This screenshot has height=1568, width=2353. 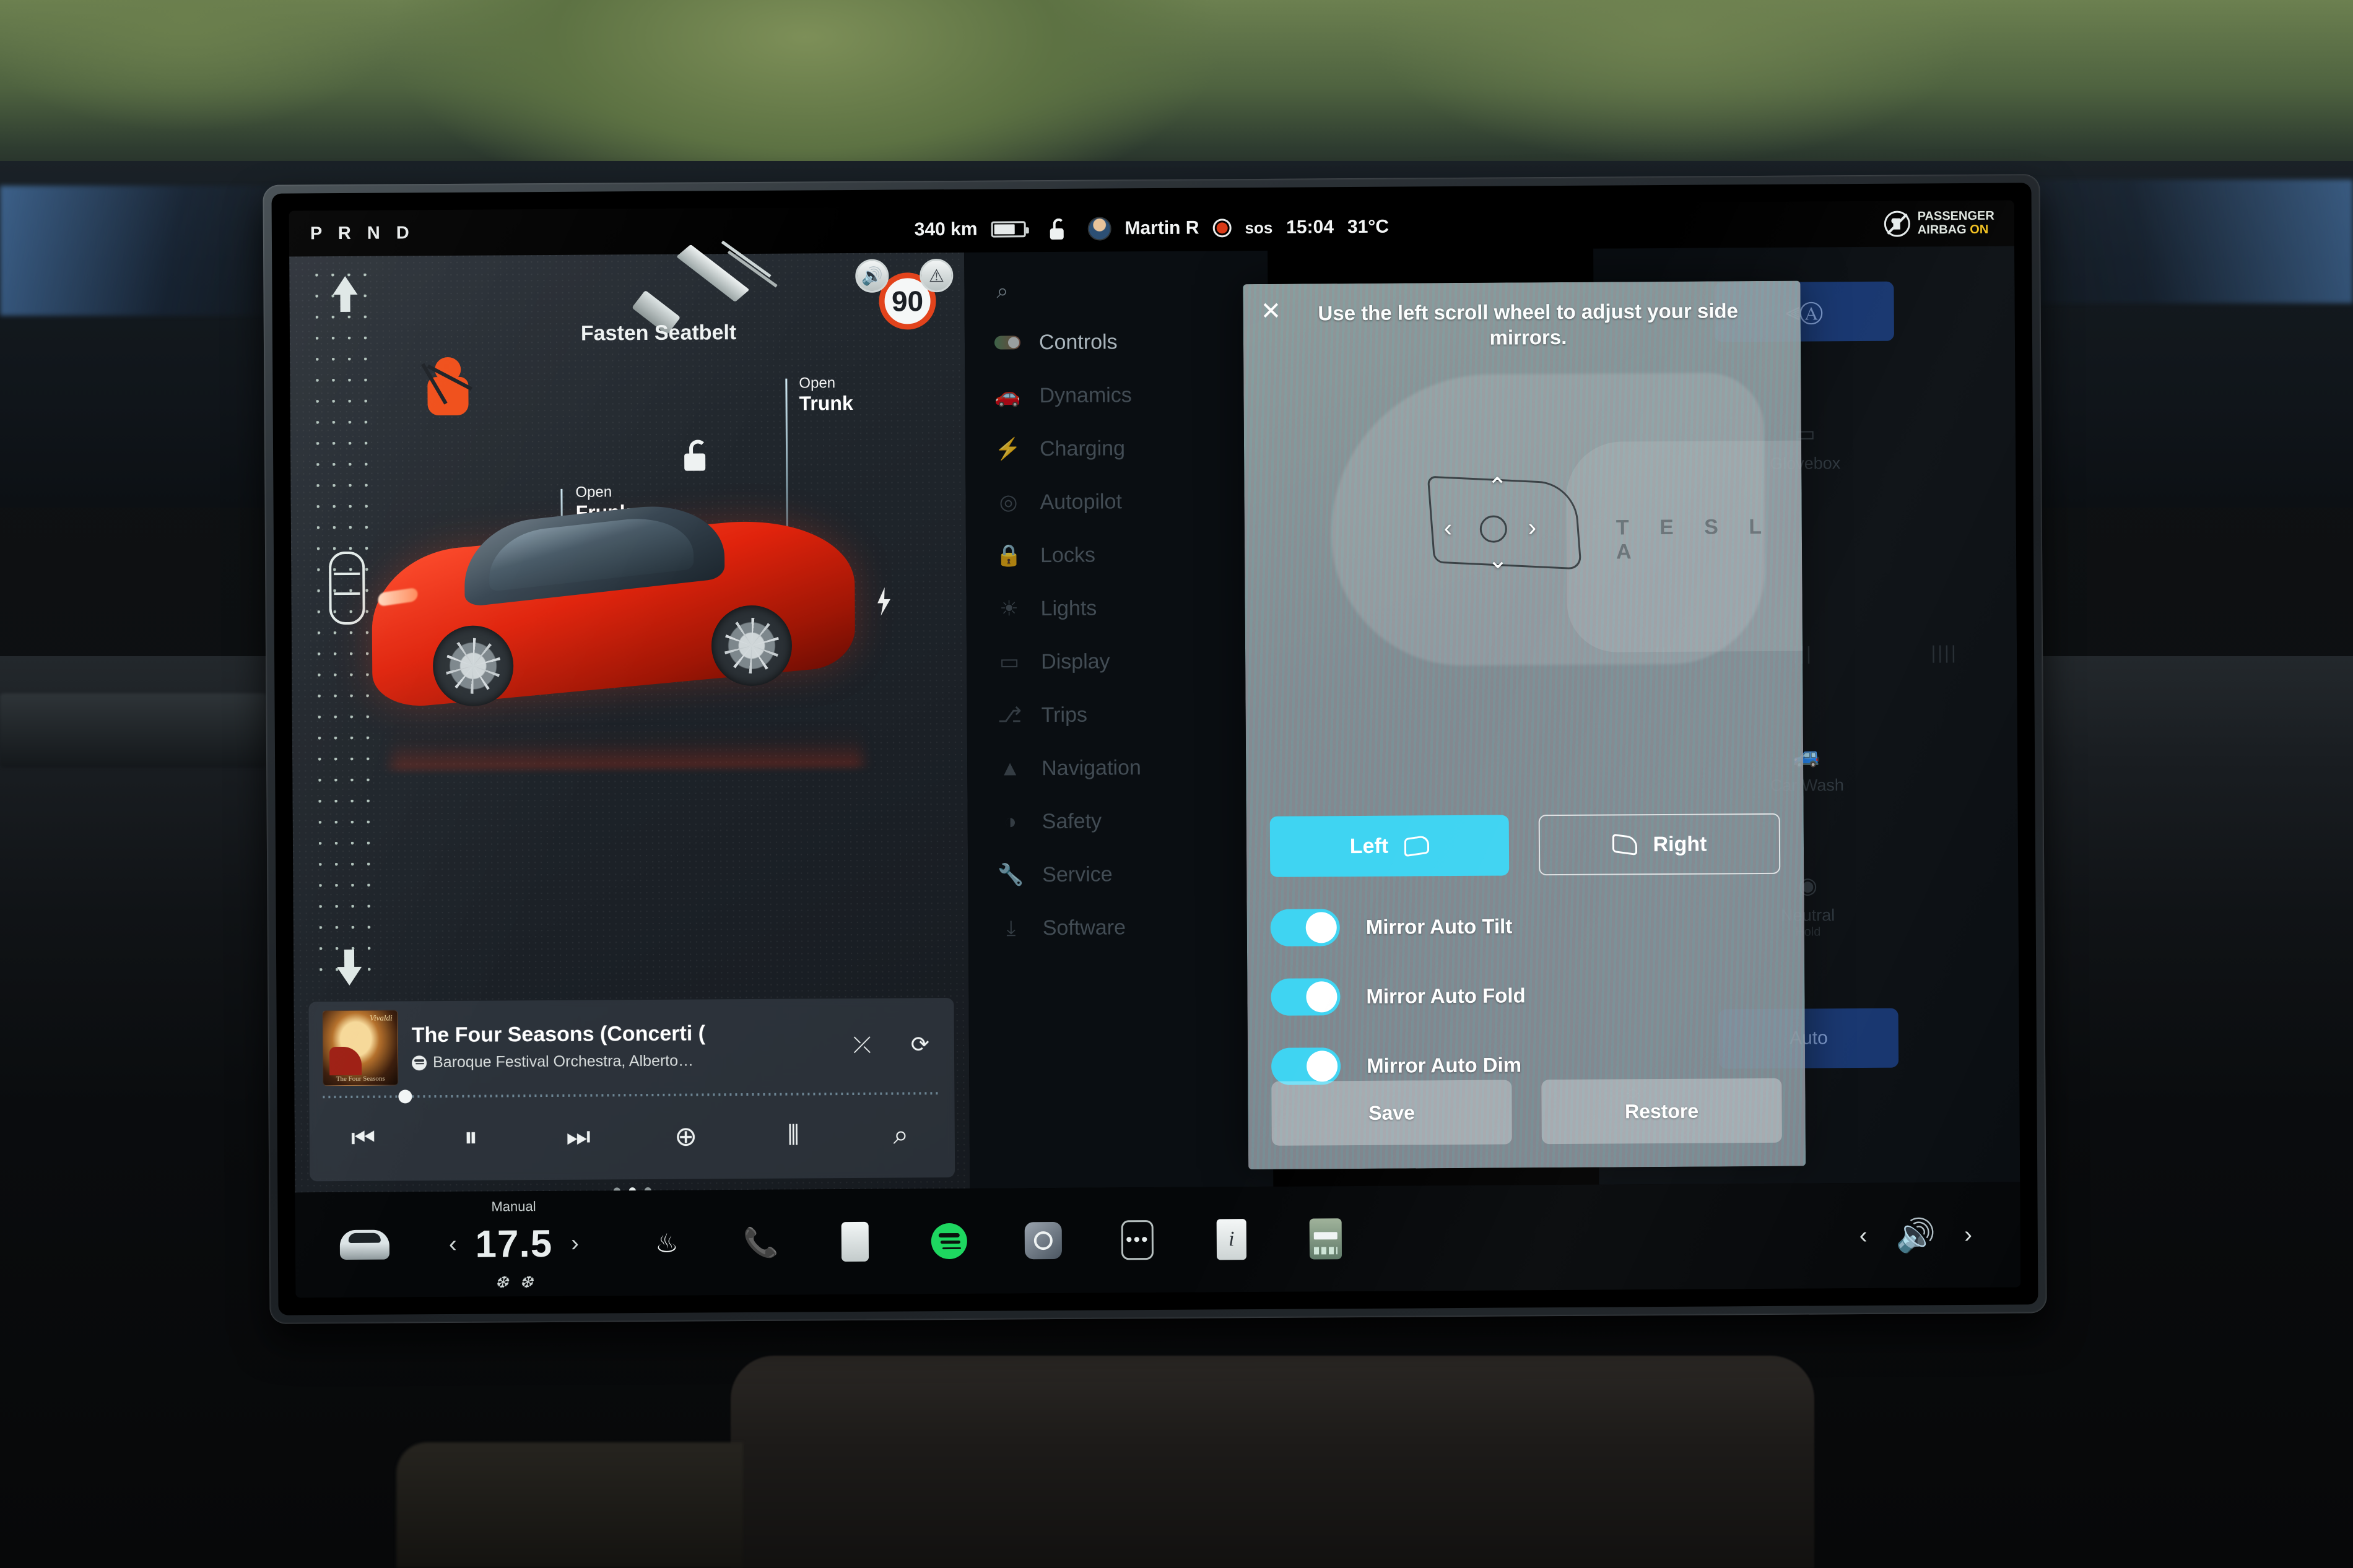 I want to click on car-reflection, so click(x=627, y=747).